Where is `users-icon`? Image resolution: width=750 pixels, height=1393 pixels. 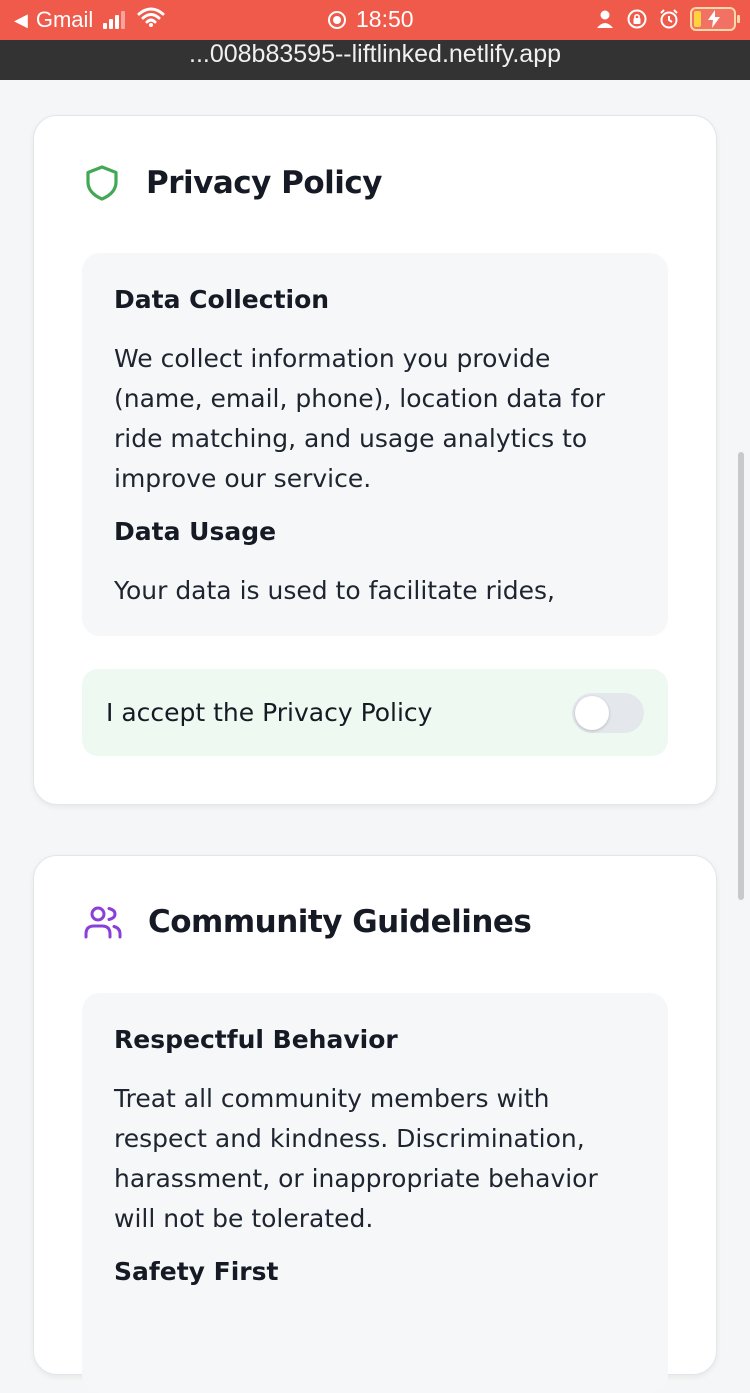 users-icon is located at coordinates (103, 922).